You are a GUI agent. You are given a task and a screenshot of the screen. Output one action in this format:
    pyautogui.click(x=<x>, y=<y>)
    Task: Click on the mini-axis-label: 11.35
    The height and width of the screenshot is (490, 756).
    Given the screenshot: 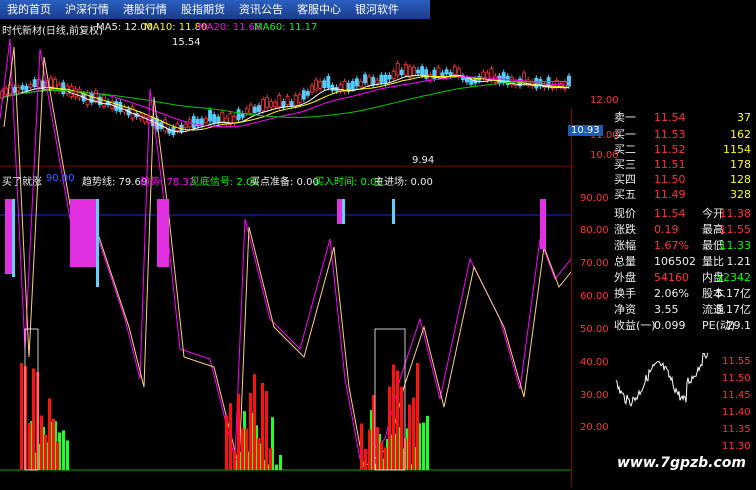 What is the action you would take?
    pyautogui.click(x=736, y=429)
    